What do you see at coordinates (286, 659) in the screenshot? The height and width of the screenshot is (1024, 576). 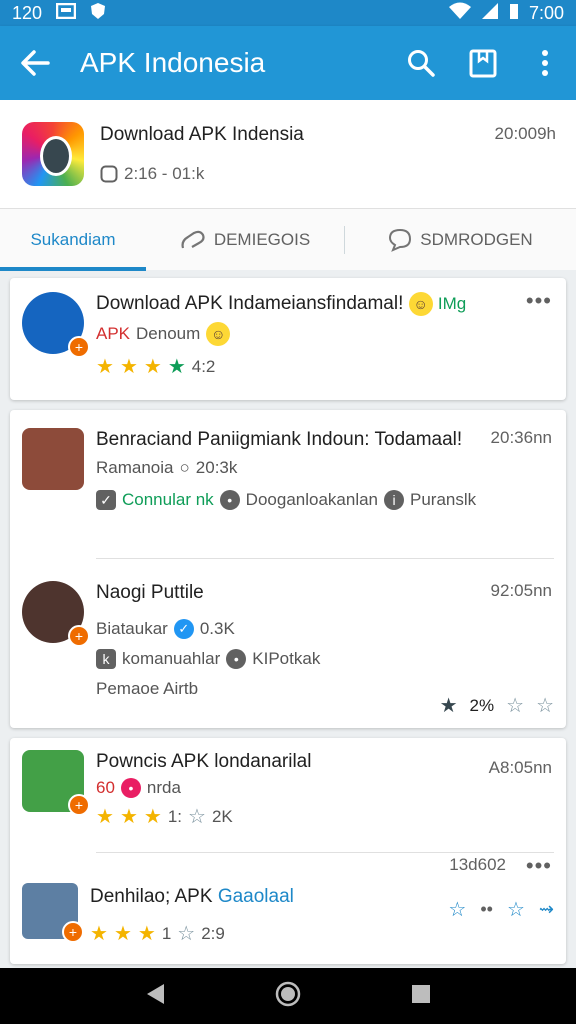 I see `chip-label: KIPotkak` at bounding box center [286, 659].